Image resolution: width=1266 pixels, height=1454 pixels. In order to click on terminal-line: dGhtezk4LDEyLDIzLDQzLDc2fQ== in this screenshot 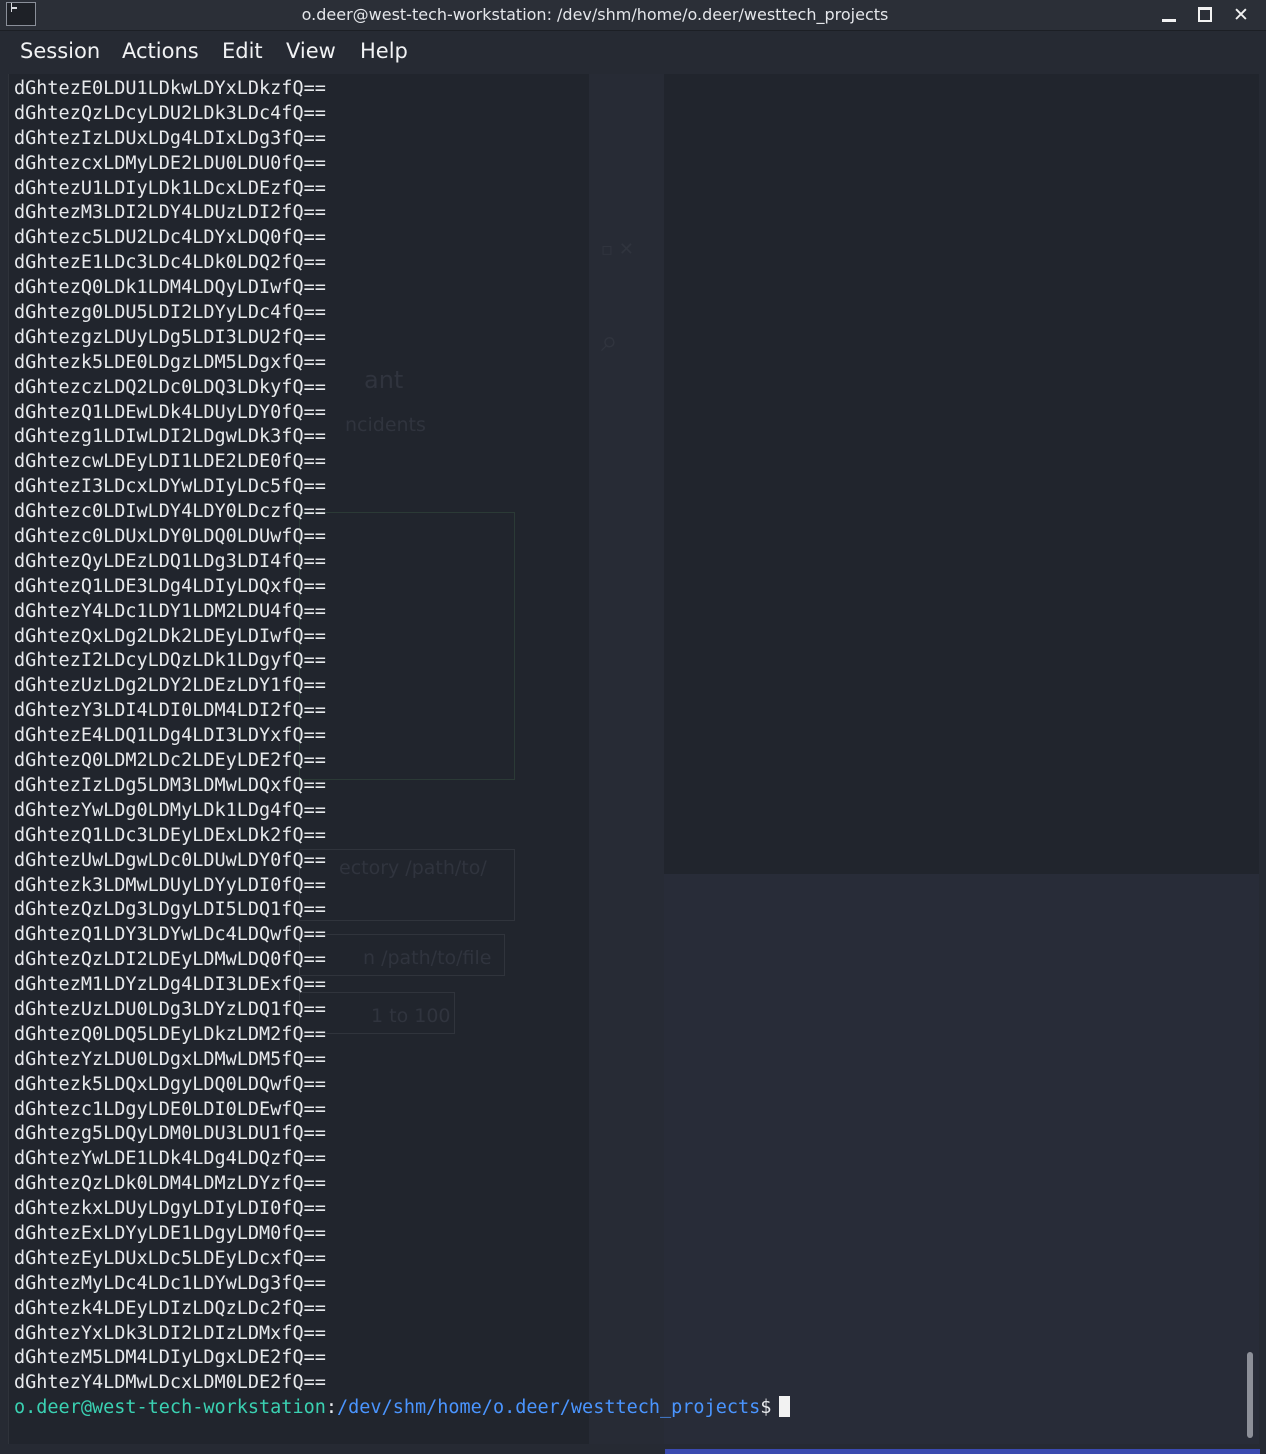, I will do `click(170, 1308)`.